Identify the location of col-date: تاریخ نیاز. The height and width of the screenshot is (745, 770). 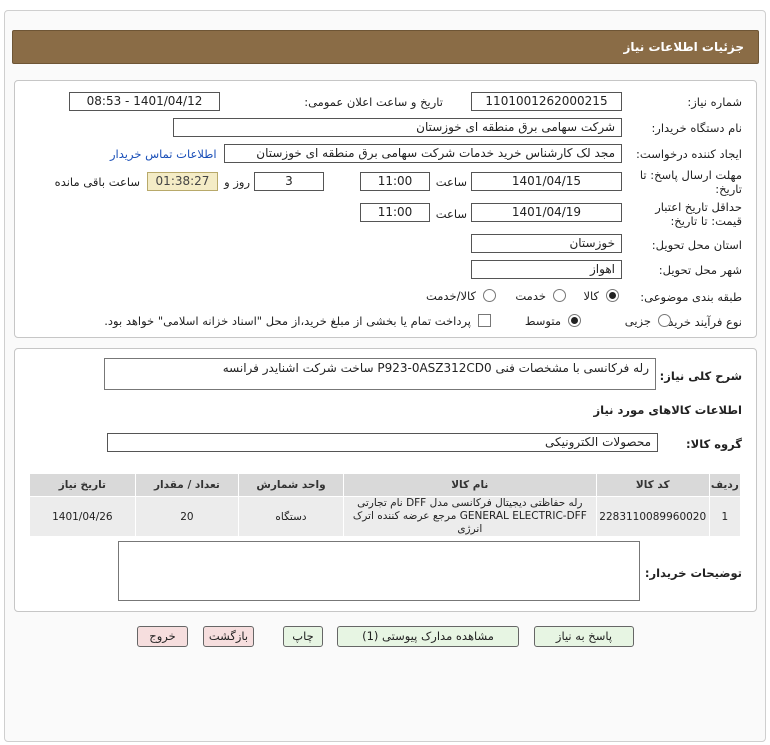
(82, 485).